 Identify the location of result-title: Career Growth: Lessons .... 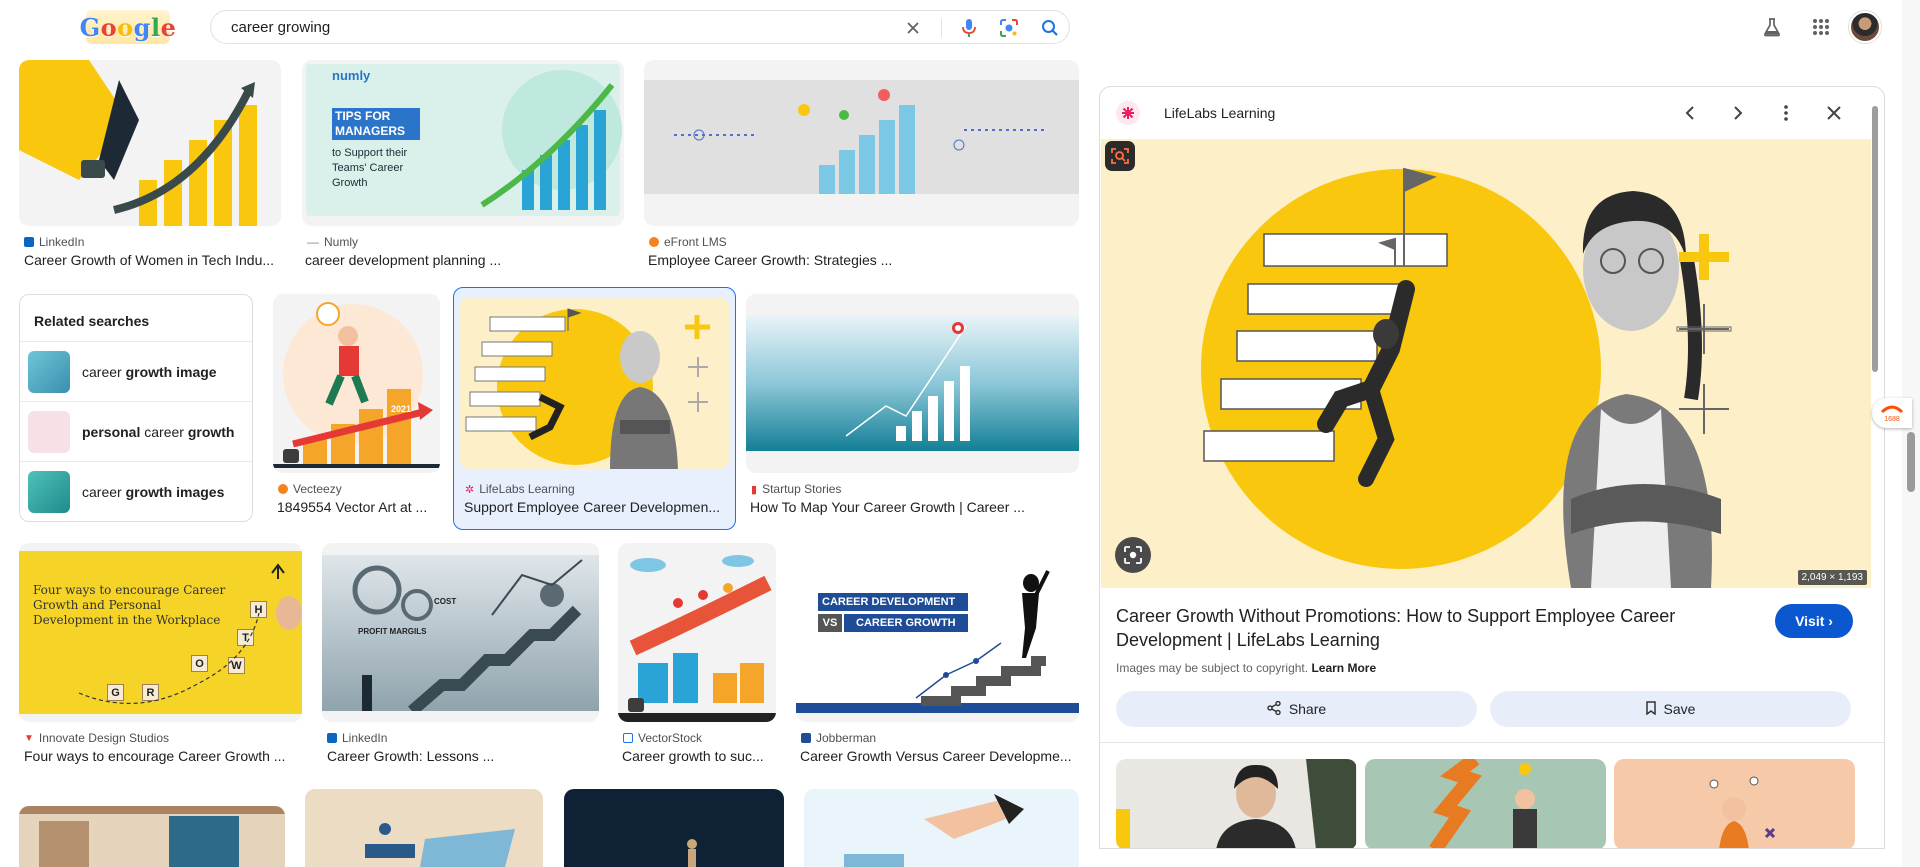
(462, 756).